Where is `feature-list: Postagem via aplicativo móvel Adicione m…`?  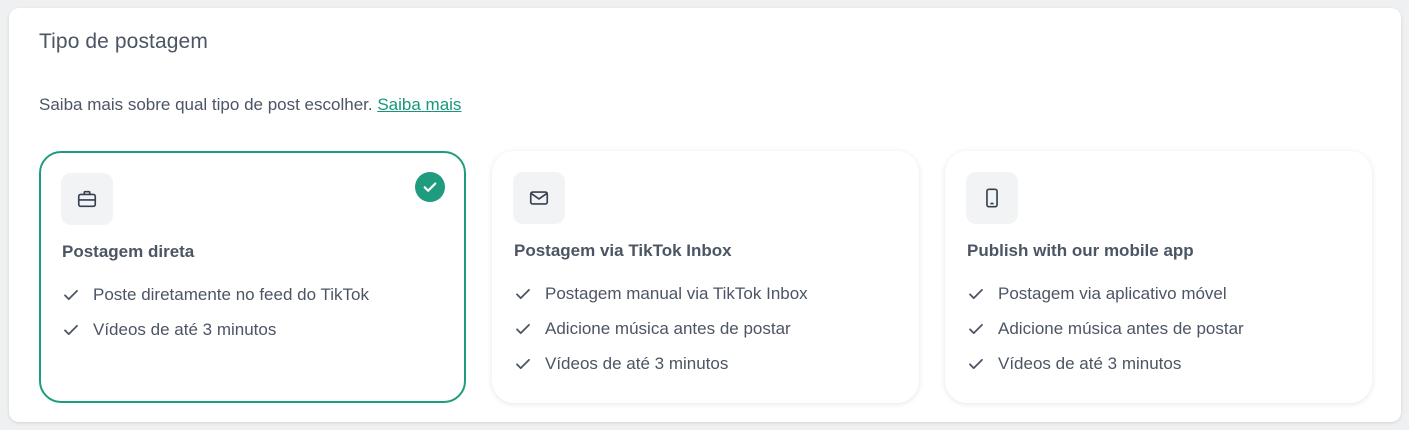 feature-list: Postagem via aplicativo móvel Adicione m… is located at coordinates (1105, 328).